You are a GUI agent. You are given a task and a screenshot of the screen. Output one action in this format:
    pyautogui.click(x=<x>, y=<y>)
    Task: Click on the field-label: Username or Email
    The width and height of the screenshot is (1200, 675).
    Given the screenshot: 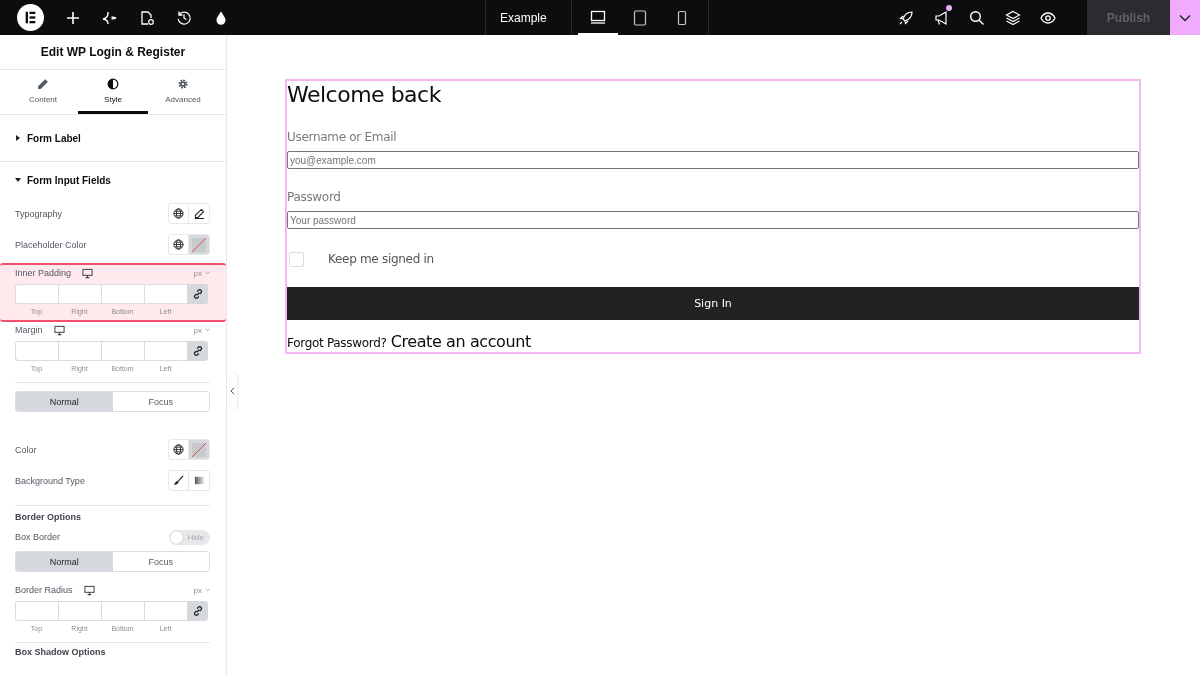 What is the action you would take?
    pyautogui.click(x=342, y=137)
    